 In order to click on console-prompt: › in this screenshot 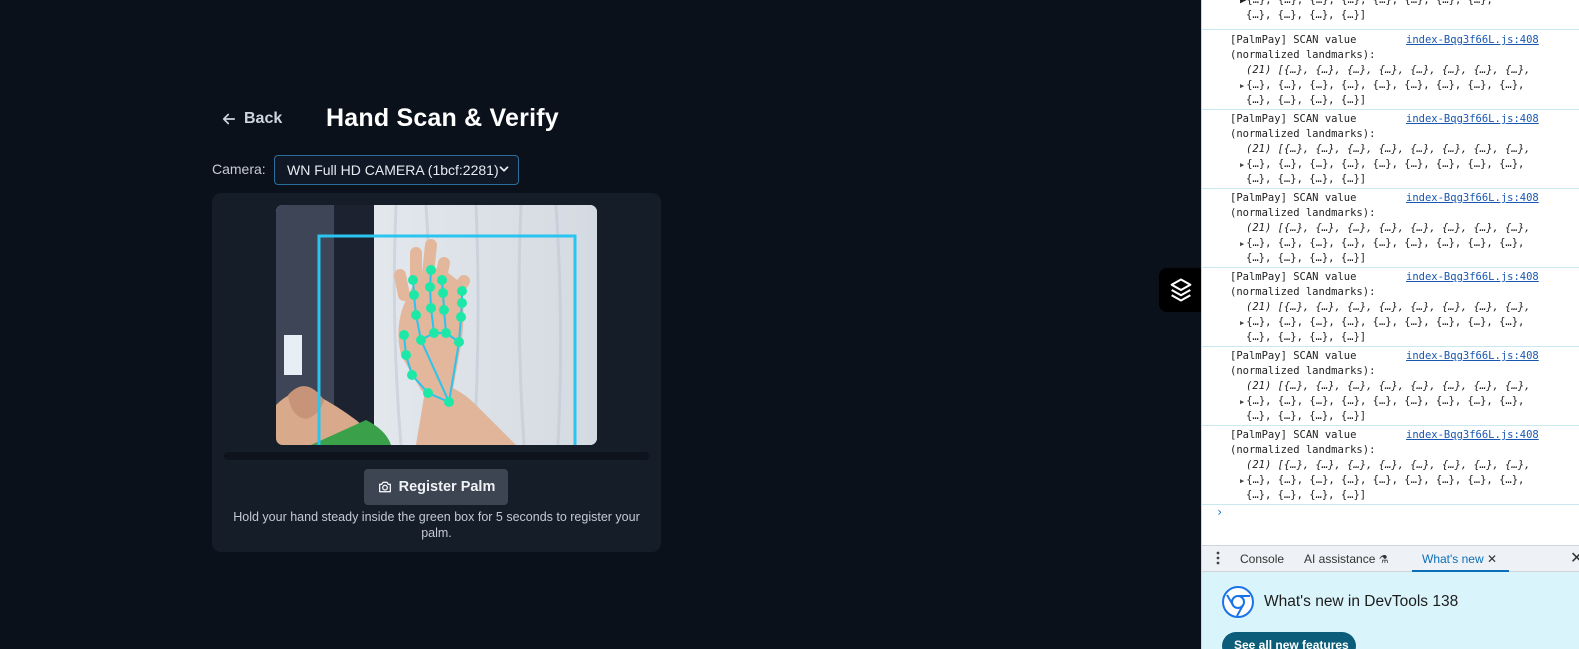, I will do `click(1219, 512)`.